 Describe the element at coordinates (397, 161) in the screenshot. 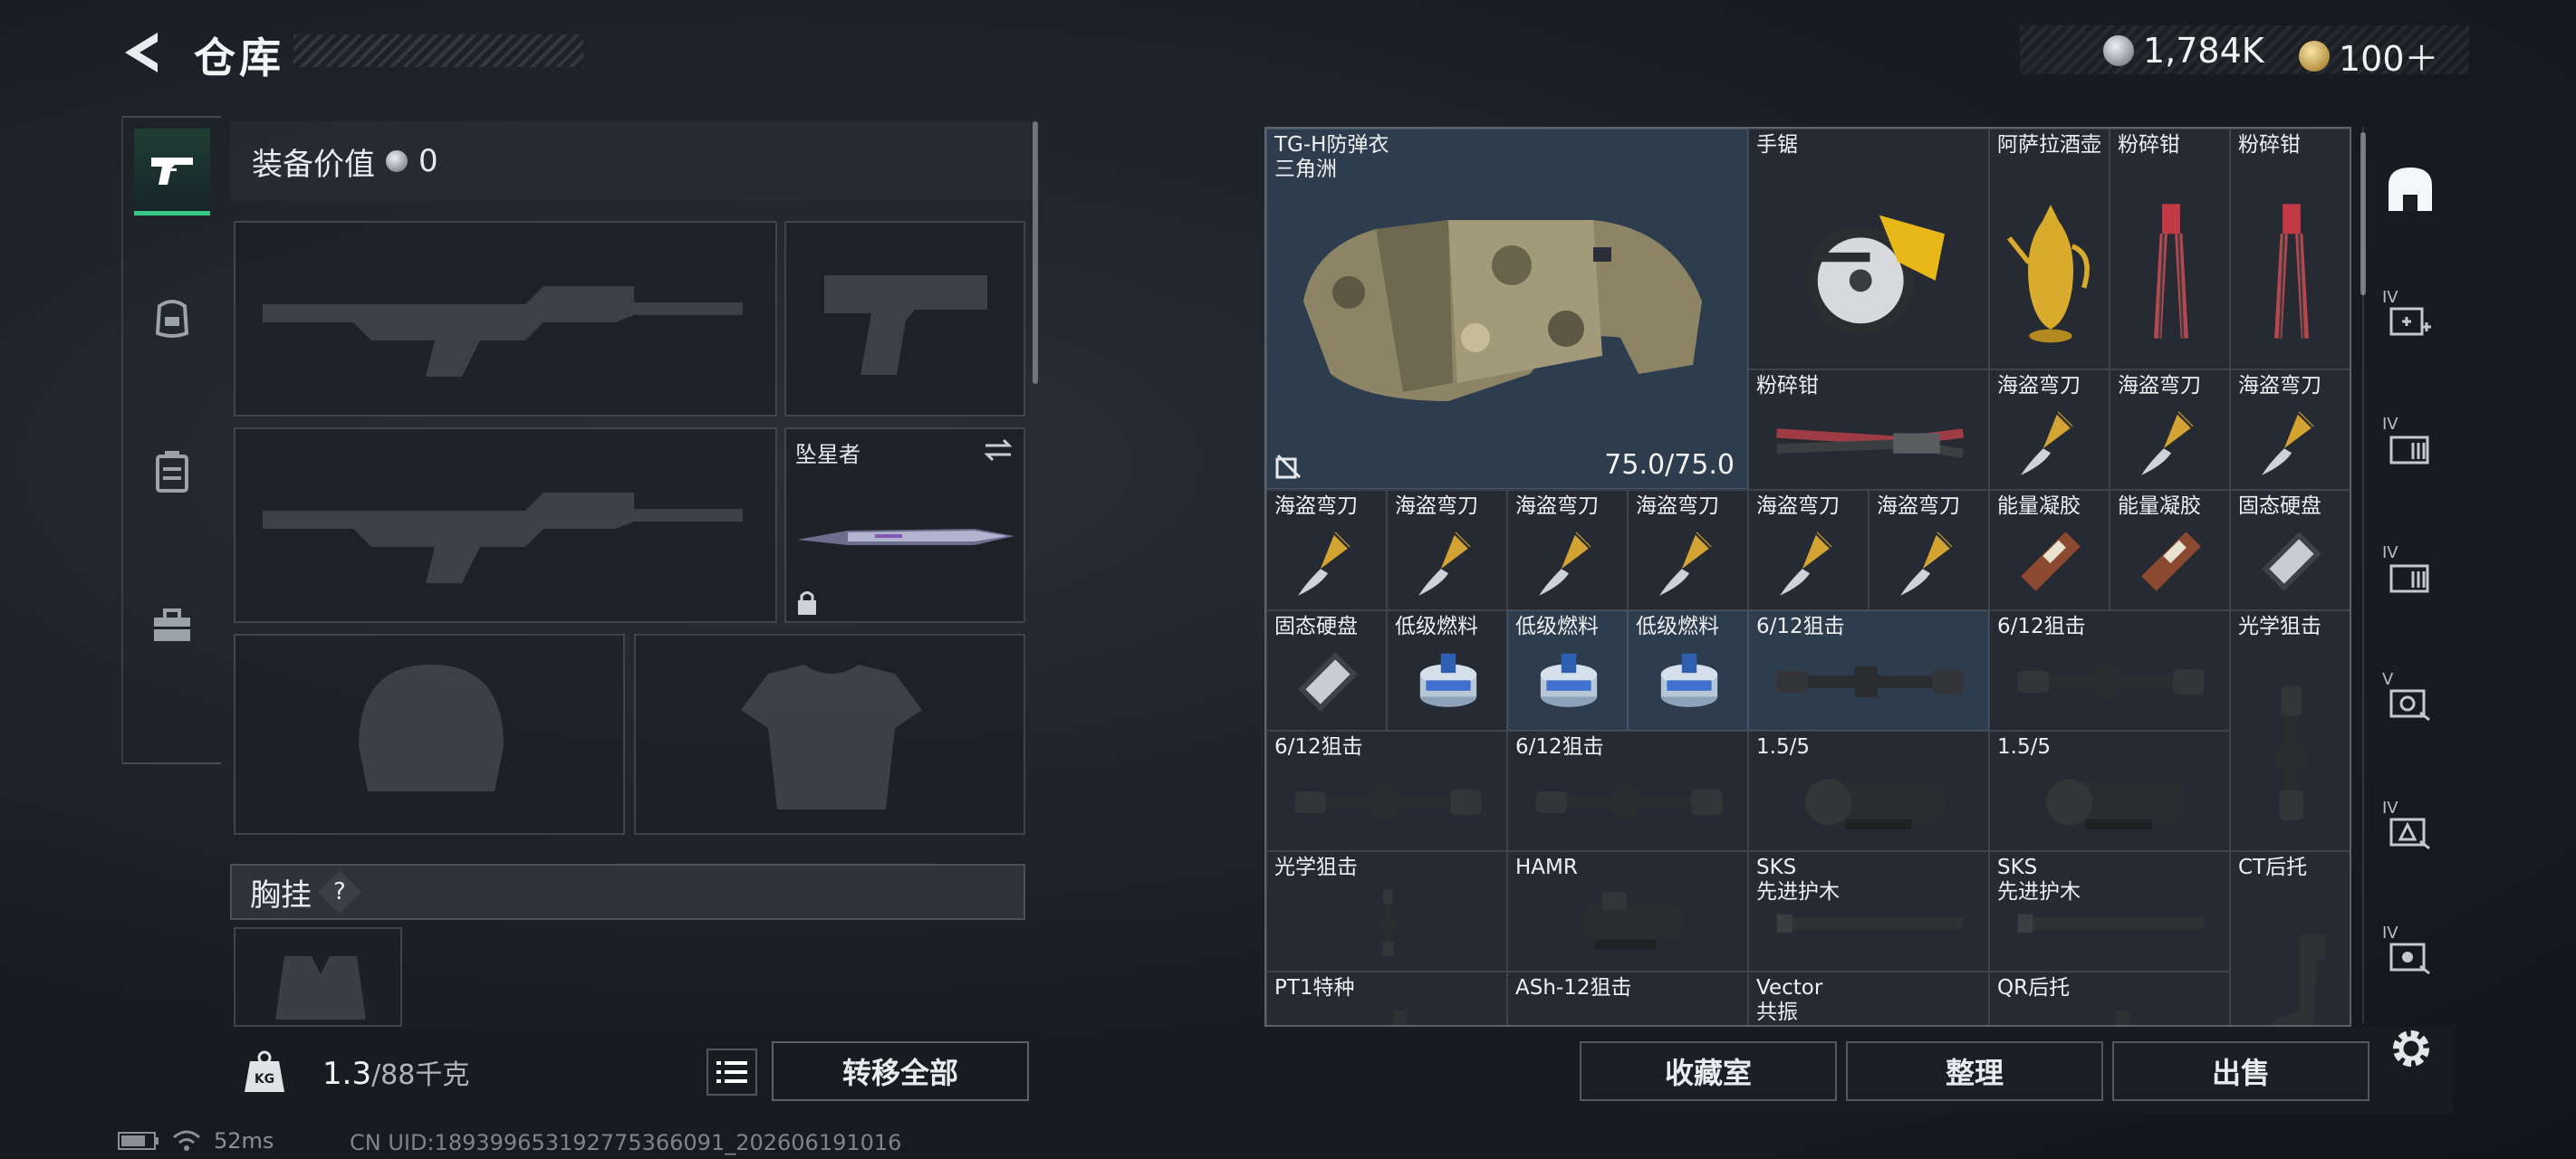

I see `silver-coin-icon` at that location.